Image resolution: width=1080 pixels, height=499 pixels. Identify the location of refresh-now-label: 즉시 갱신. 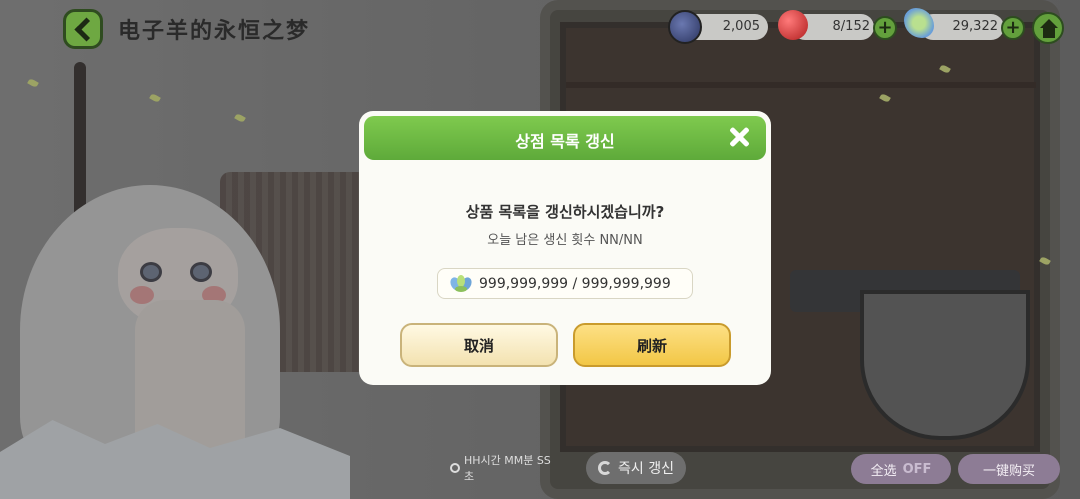
(646, 469).